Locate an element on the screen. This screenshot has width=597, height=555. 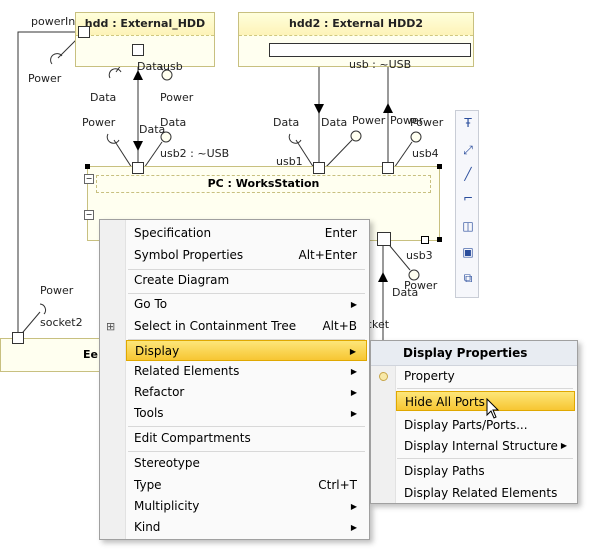
label-socket2: socket2 is located at coordinates (61, 322).